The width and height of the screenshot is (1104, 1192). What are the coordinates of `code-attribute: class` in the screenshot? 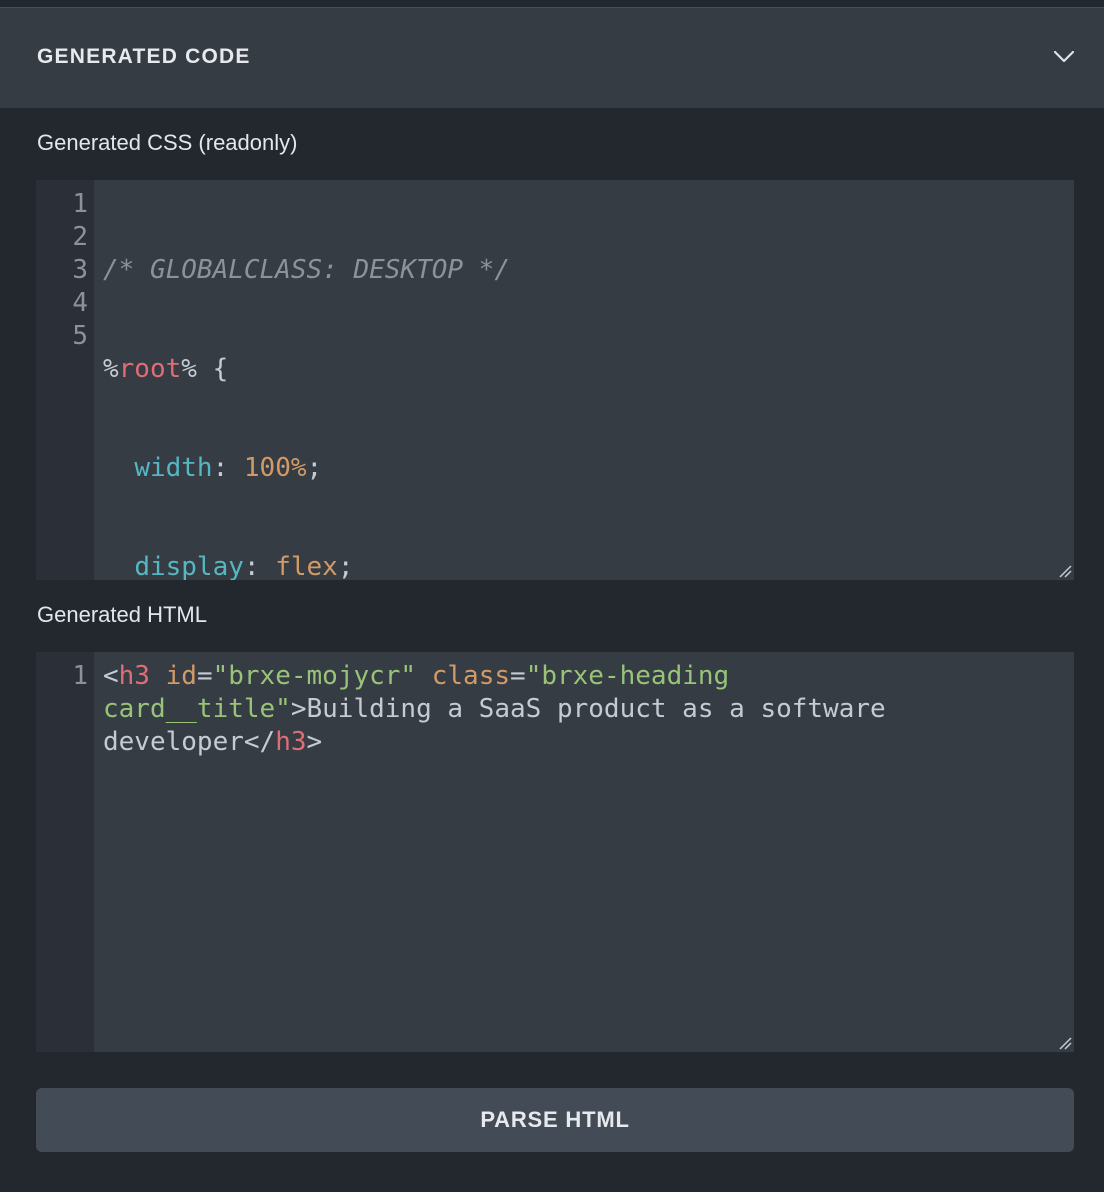 It's located at (471, 676).